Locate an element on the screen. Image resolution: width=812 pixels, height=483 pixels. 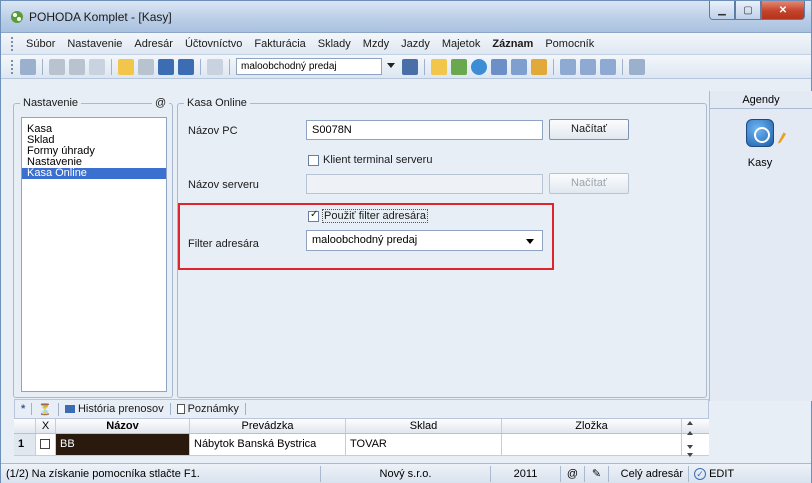
status-at: @ is located at coordinates (573, 473).